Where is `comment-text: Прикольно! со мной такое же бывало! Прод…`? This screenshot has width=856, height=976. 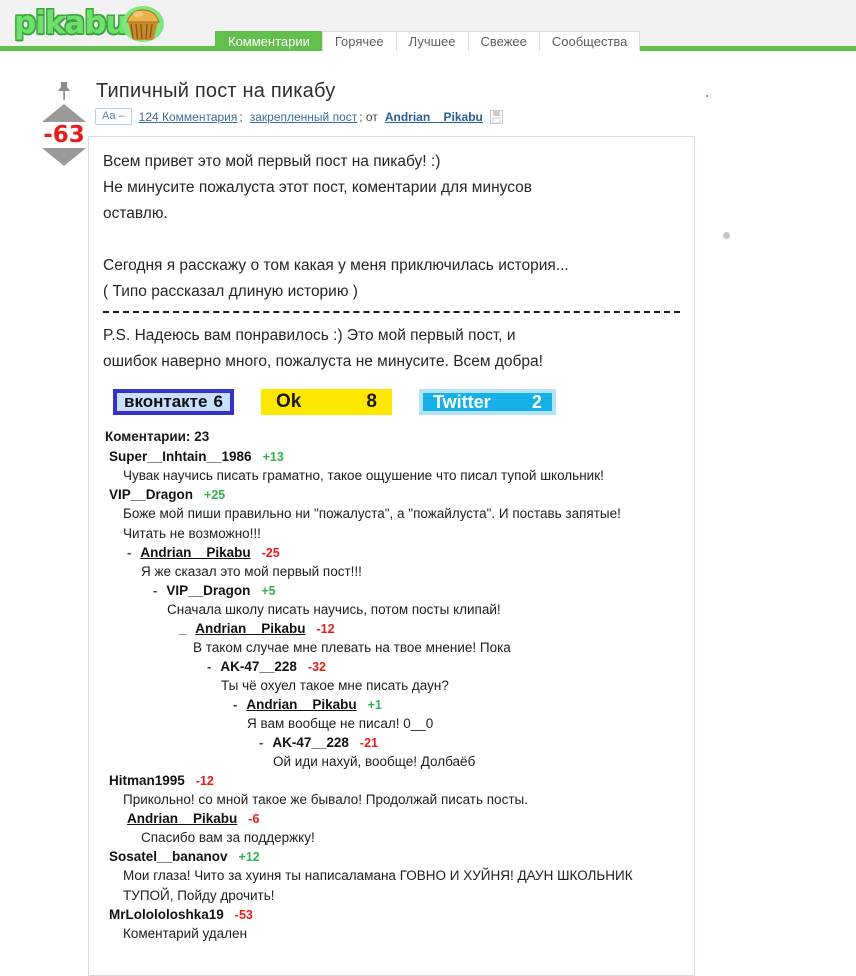 comment-text: Прикольно! со мной такое же бывало! Прод… is located at coordinates (325, 799).